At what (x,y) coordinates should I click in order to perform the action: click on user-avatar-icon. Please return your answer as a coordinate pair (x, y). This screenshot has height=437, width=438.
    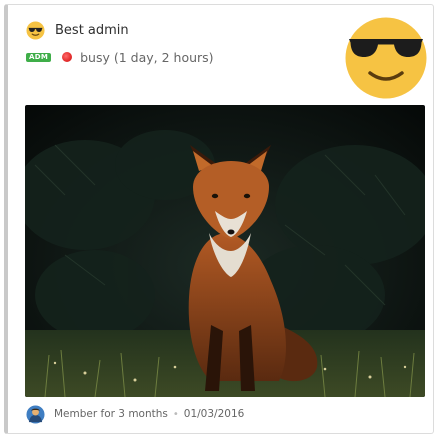
    Looking at the image, I should click on (35, 414).